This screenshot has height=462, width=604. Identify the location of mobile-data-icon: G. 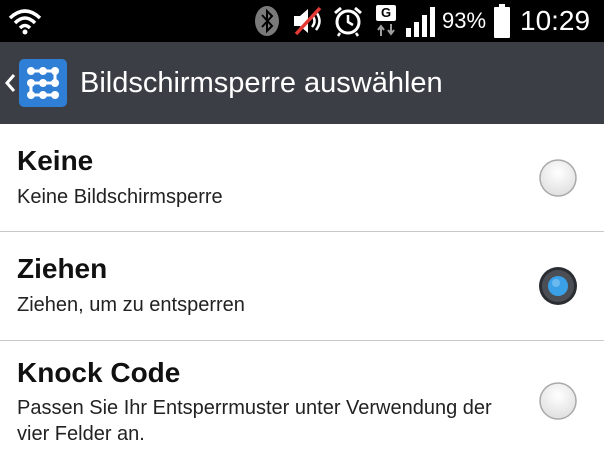
(386, 21).